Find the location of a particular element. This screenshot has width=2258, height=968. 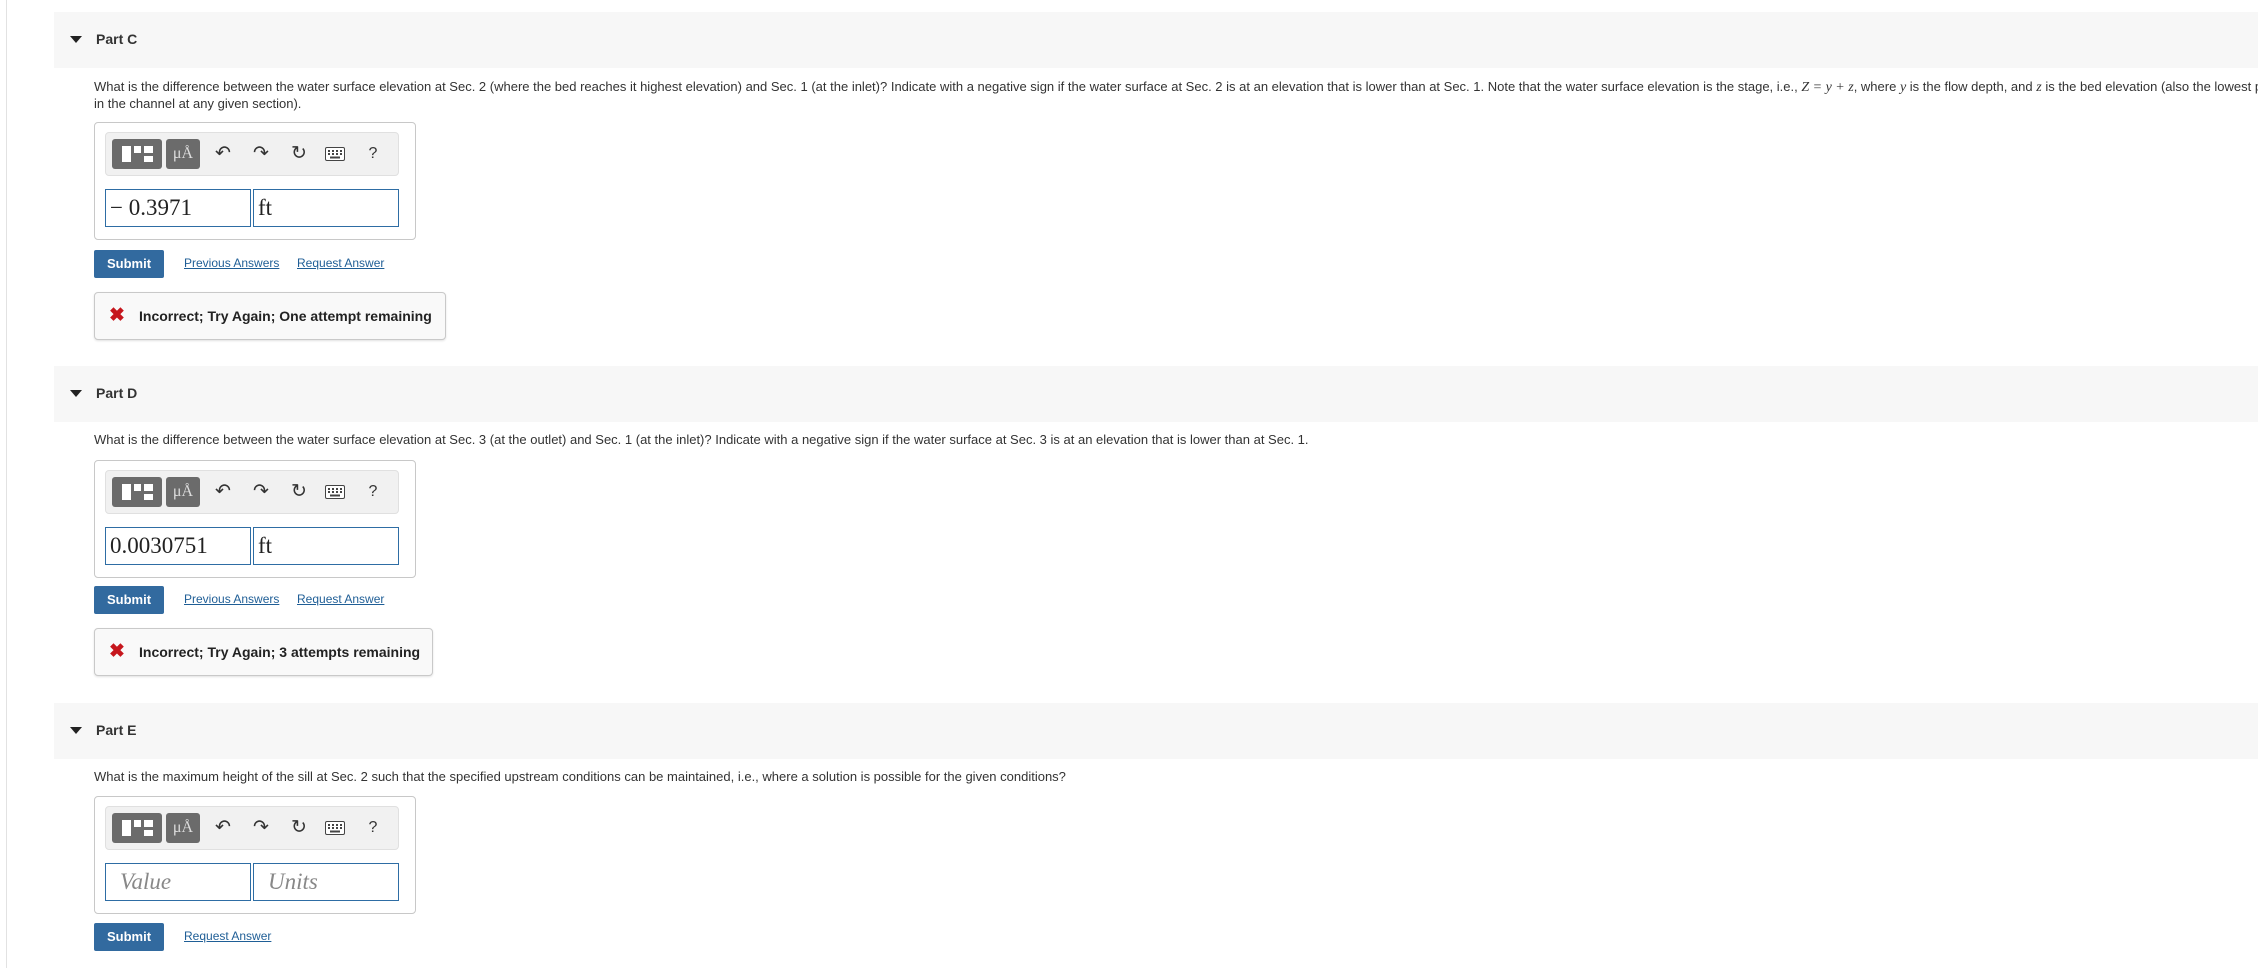

value-input: Value is located at coordinates (178, 882).